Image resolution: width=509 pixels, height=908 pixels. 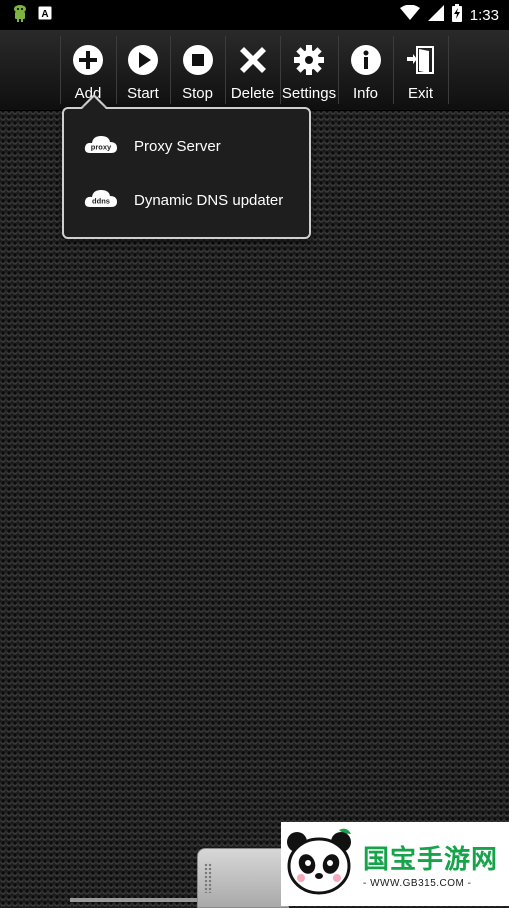 I want to click on start-button-label: Start, so click(x=143, y=93).